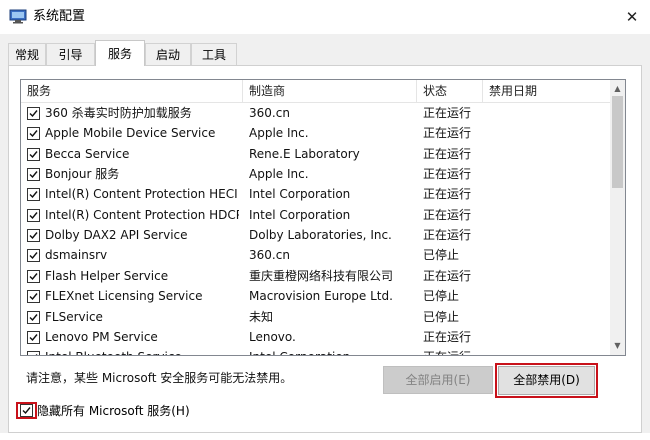 The width and height of the screenshot is (650, 440). What do you see at coordinates (87, 154) in the screenshot?
I see `service-name-cell: Becca Service` at bounding box center [87, 154].